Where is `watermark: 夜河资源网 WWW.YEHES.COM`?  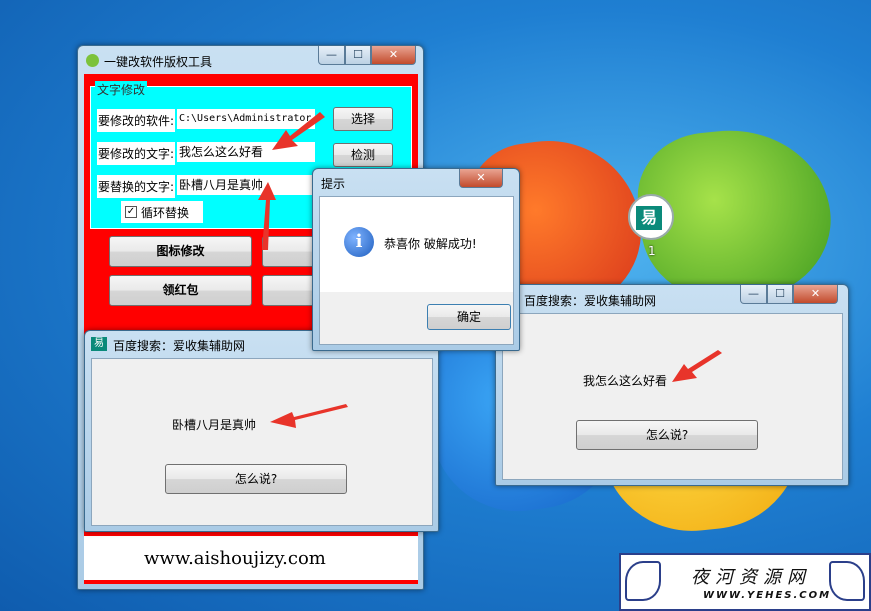 watermark: 夜河资源网 WWW.YEHES.COM is located at coordinates (745, 582).